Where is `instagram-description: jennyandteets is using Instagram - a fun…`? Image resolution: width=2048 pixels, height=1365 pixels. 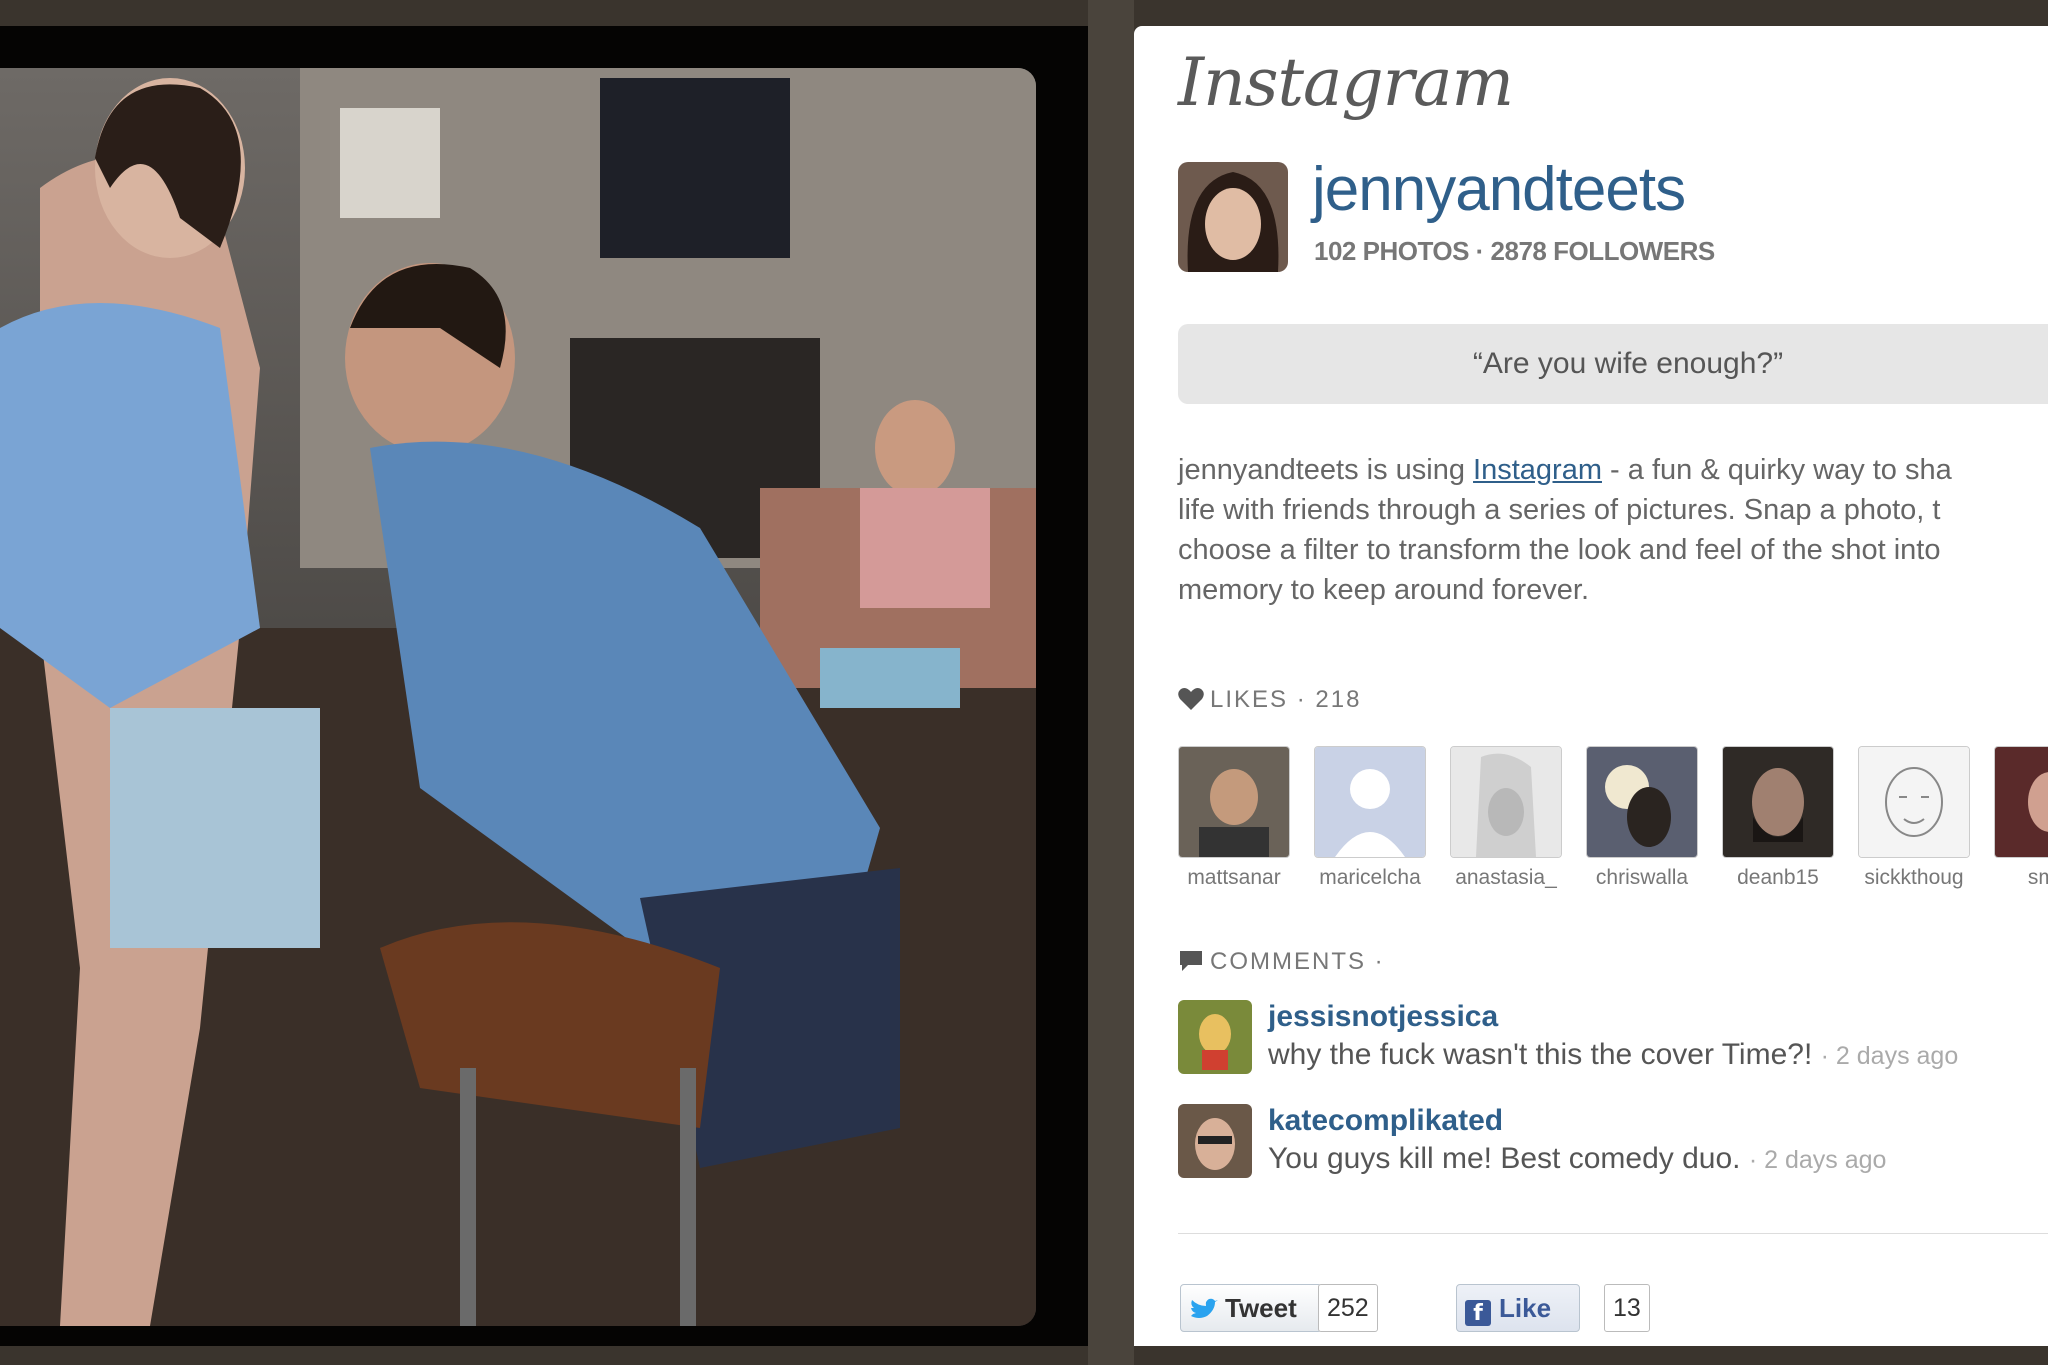 instagram-description: jennyandteets is using Instagram - a fun… is located at coordinates (1613, 530).